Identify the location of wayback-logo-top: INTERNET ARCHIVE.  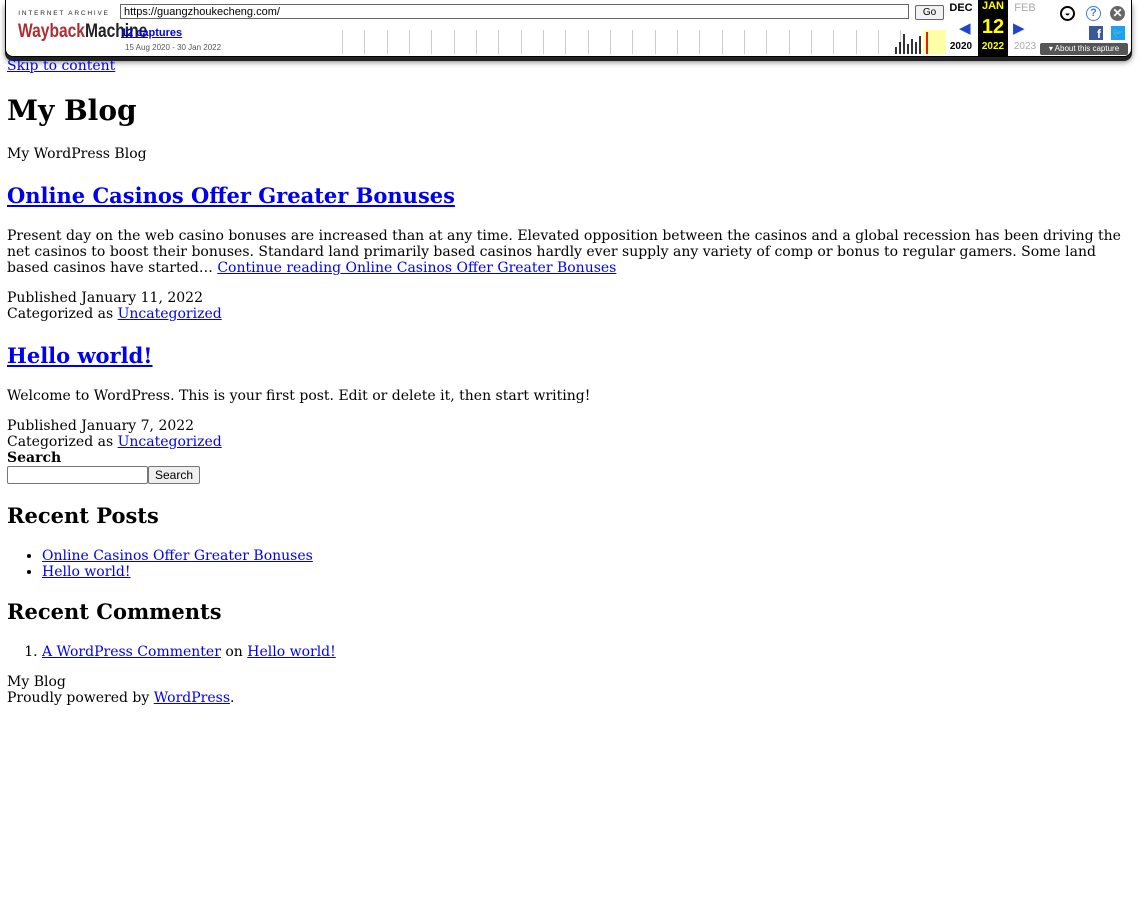
(64, 13).